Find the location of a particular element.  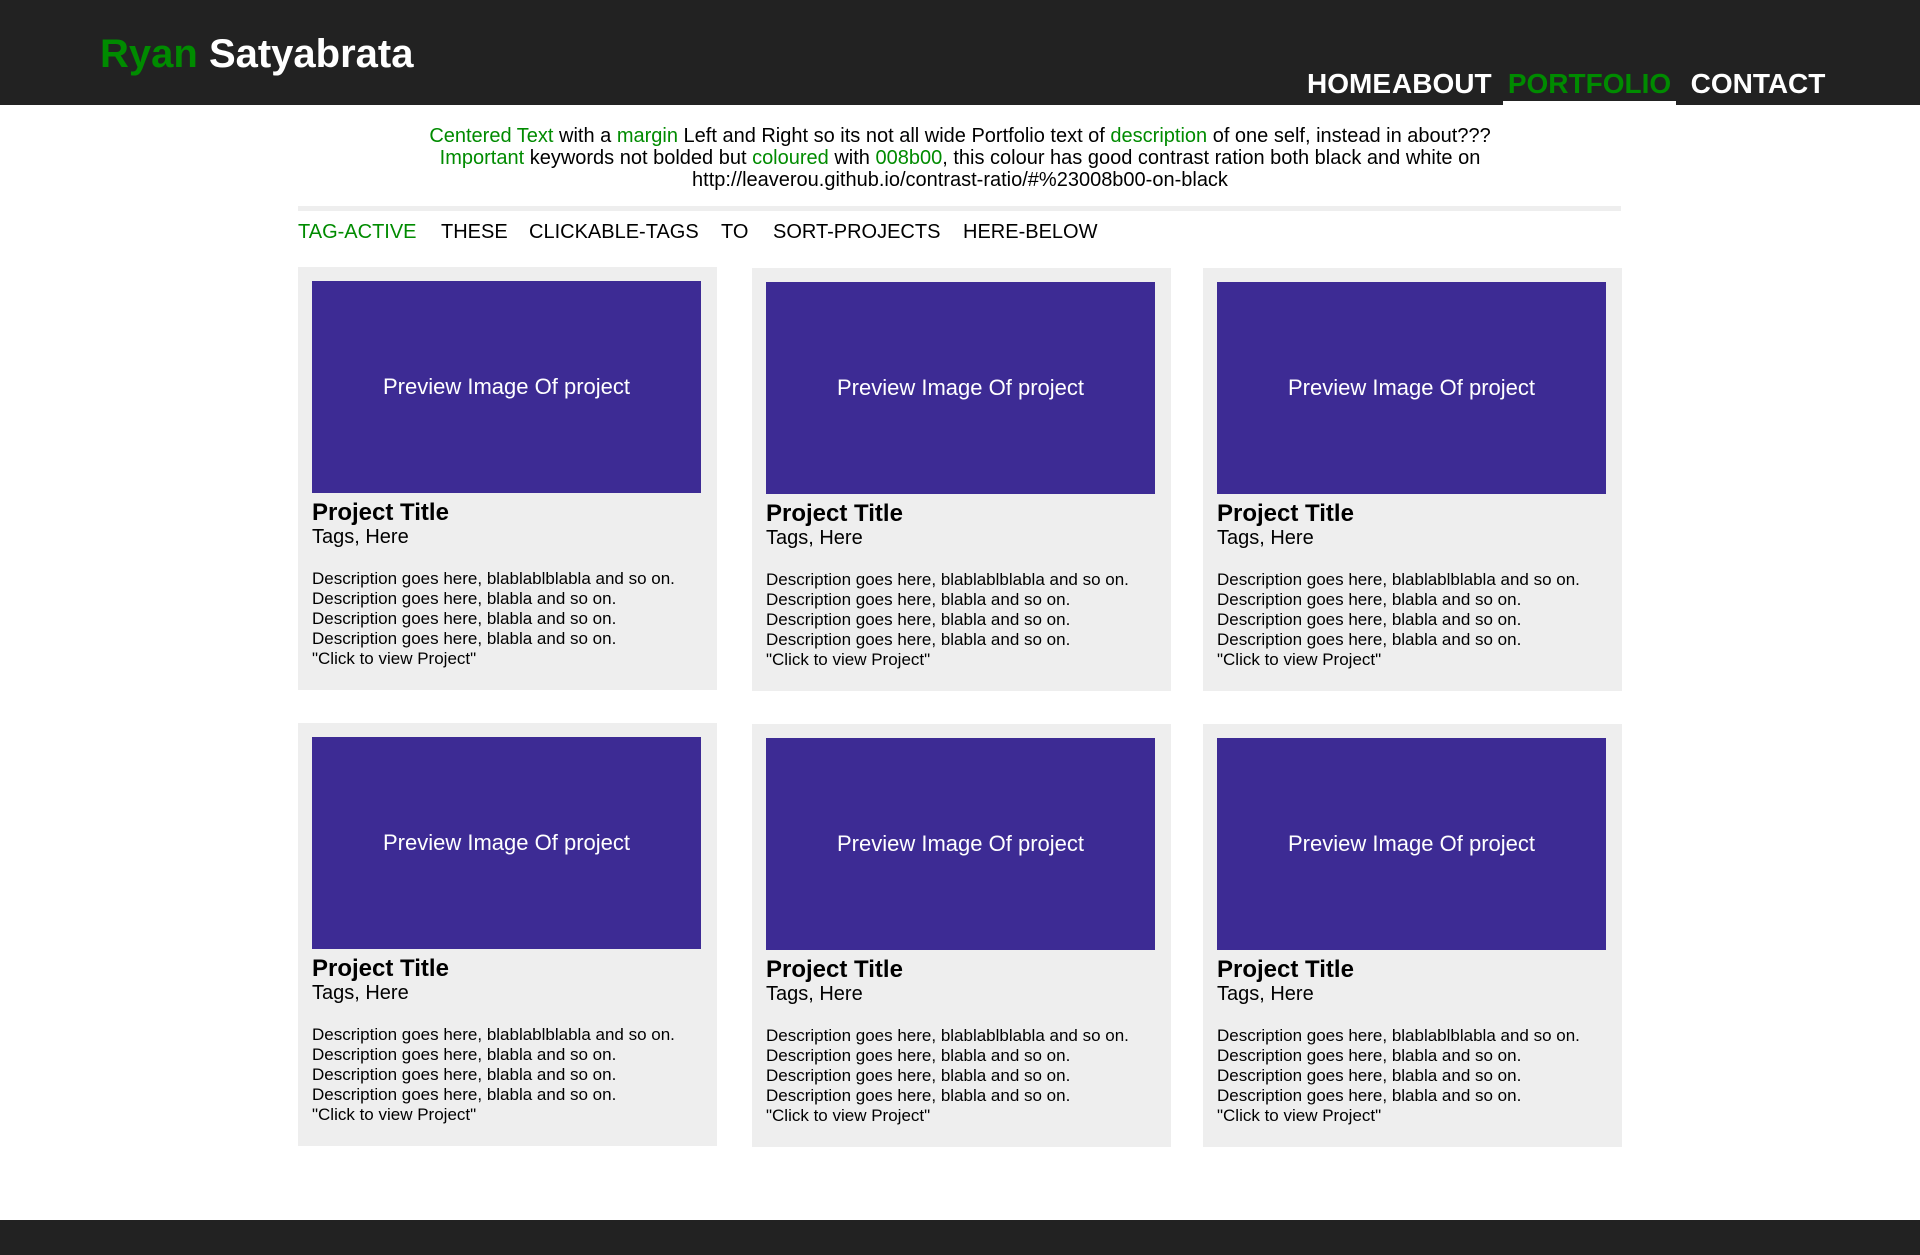

intro-keyword: Important is located at coordinates (482, 158).